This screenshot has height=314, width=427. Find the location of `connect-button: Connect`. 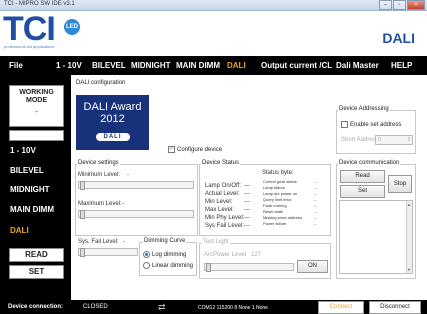

connect-button: Connect is located at coordinates (341, 307).